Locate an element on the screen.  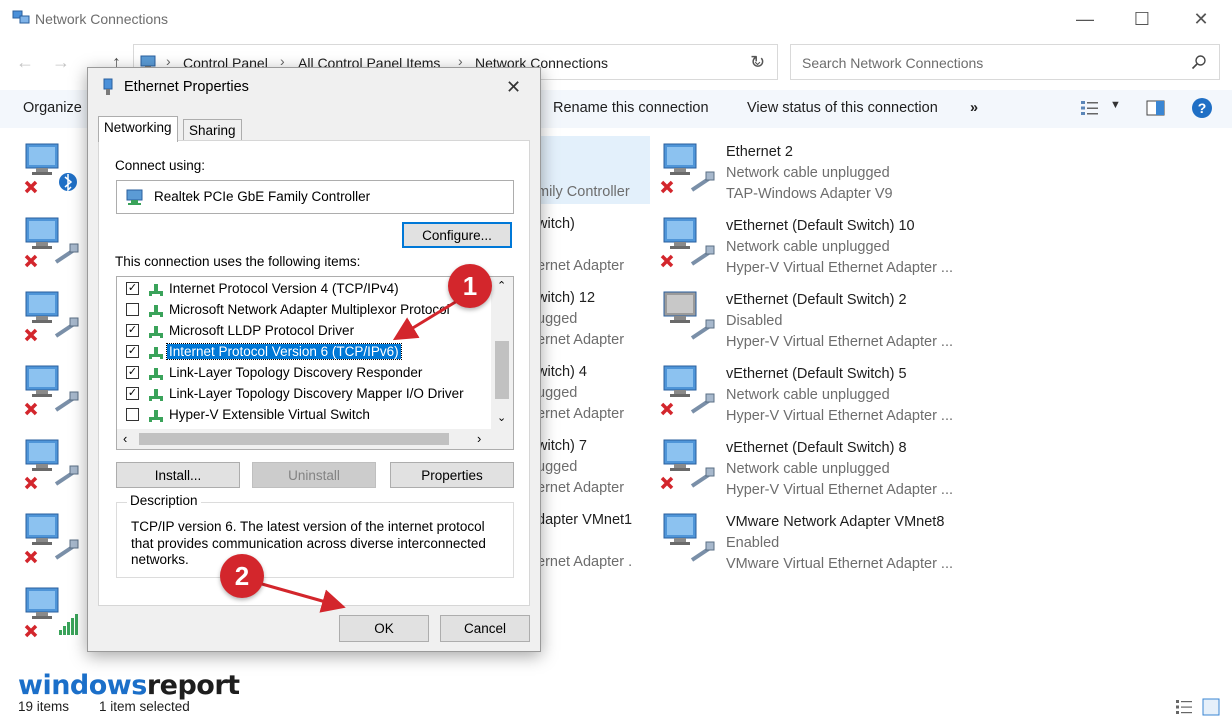
annotation-arrows is located at coordinates (362, 454).